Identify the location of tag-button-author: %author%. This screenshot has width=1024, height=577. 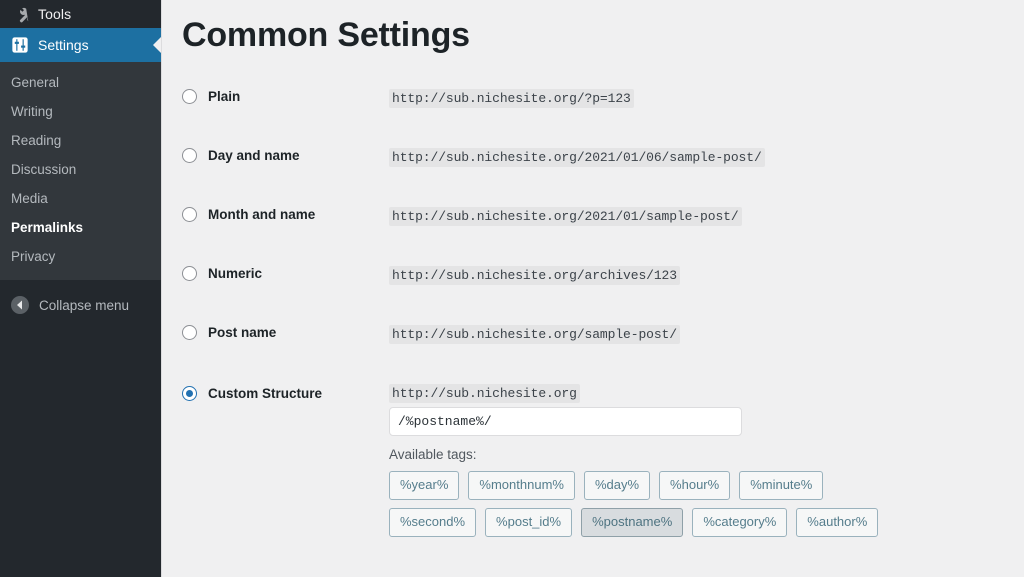
(837, 522).